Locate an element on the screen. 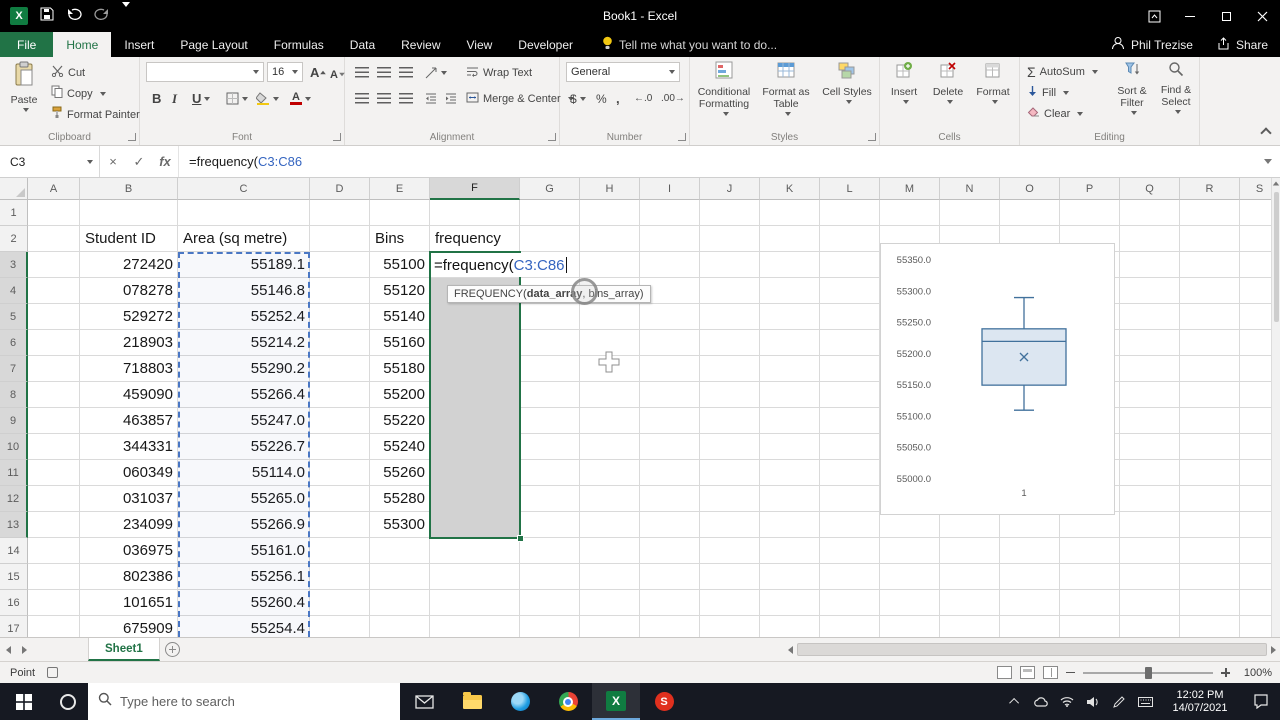  row-header-1: 1 is located at coordinates (14, 213).